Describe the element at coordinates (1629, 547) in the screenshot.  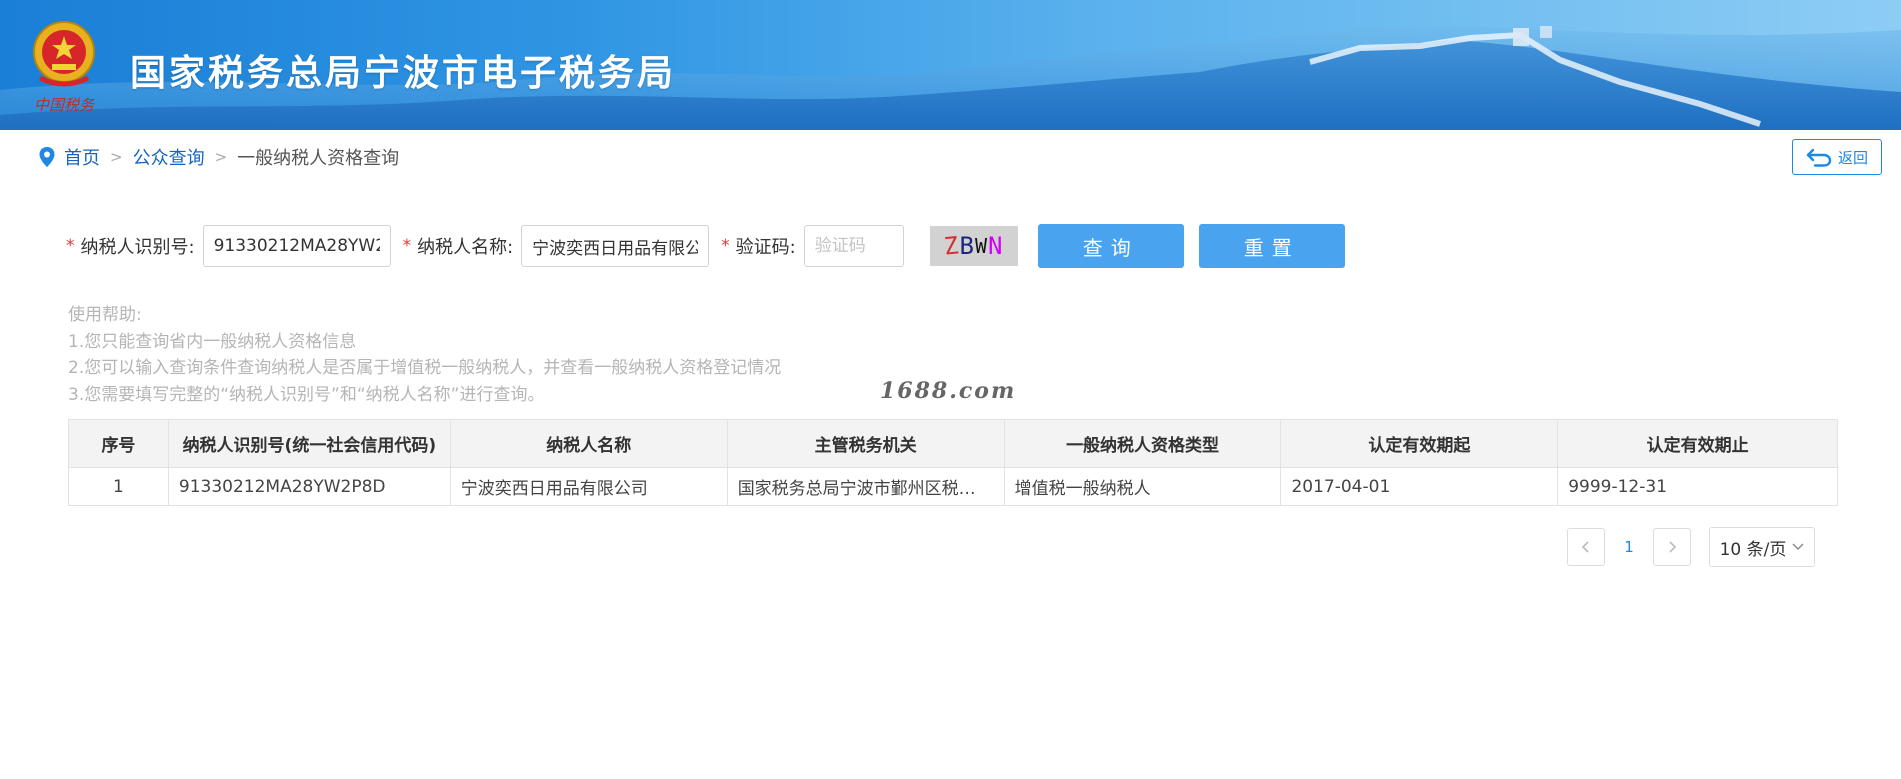
I see `page-number: 1` at that location.